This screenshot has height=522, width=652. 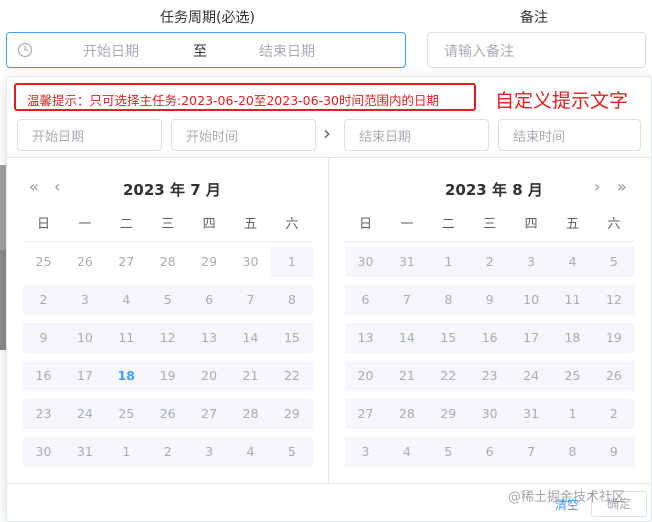 I want to click on left-date-cell: 11, so click(x=126, y=338).